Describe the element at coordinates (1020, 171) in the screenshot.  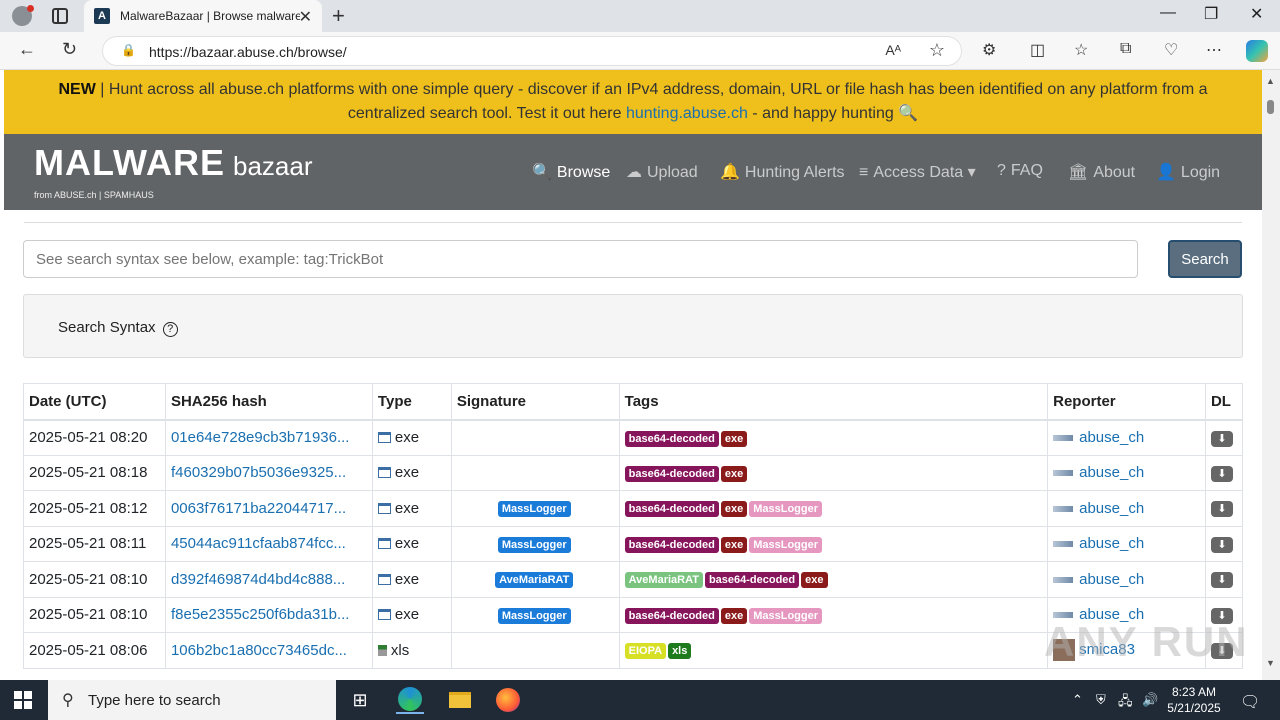
I see `nav-faq: ? FAQ` at that location.